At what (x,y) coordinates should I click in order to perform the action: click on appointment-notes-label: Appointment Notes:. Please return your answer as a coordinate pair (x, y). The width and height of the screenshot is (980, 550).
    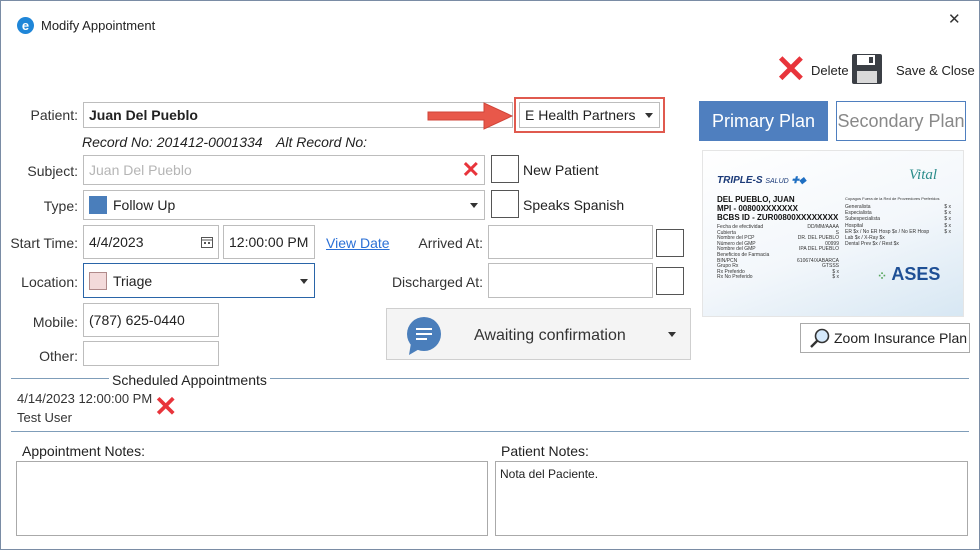
    Looking at the image, I should click on (83, 451).